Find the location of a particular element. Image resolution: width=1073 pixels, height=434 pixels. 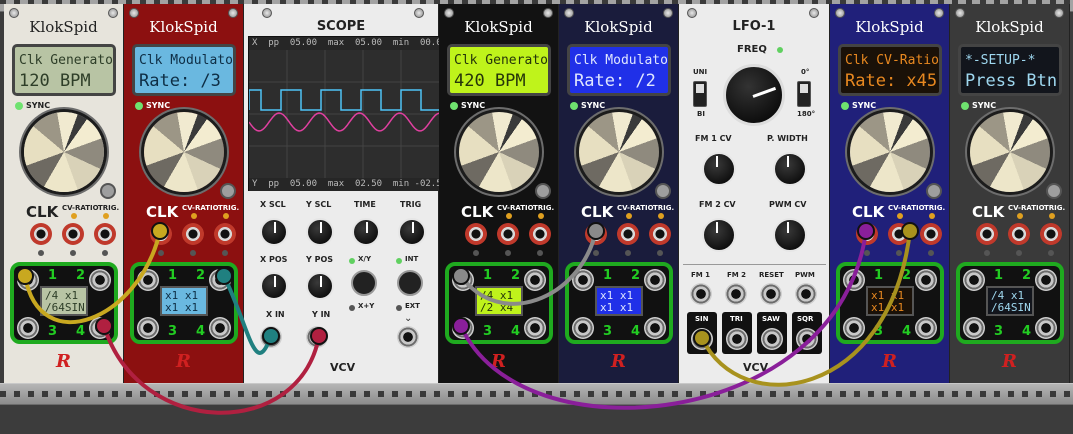

x-input-jack is located at coordinates (271, 337).